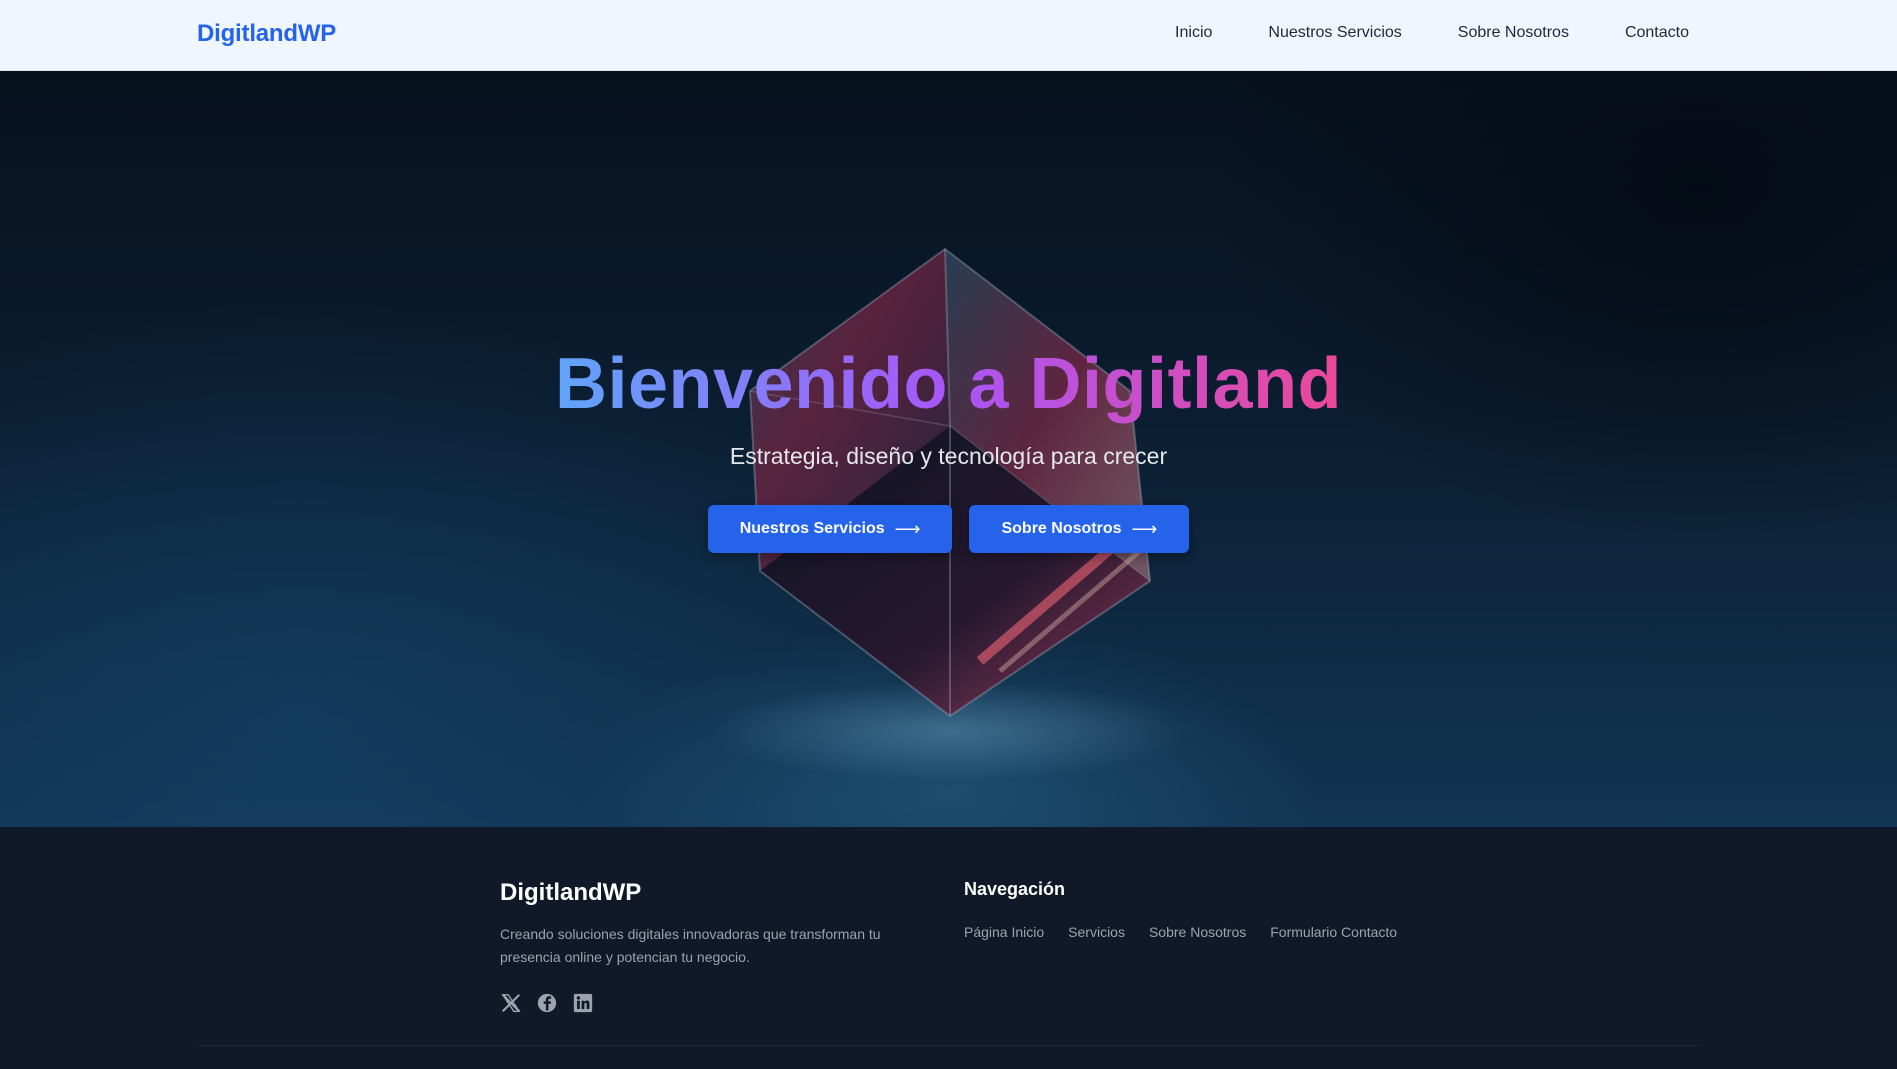 The image size is (1897, 1069). I want to click on hero-title: Bienvenido a Digitland, so click(948, 384).